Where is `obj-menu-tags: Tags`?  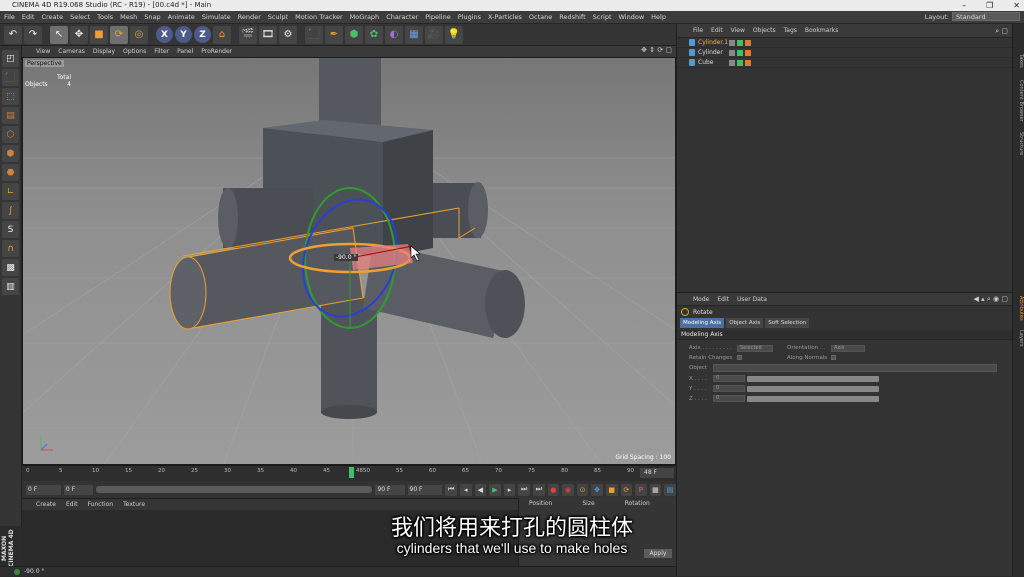 obj-menu-tags: Tags is located at coordinates (790, 30).